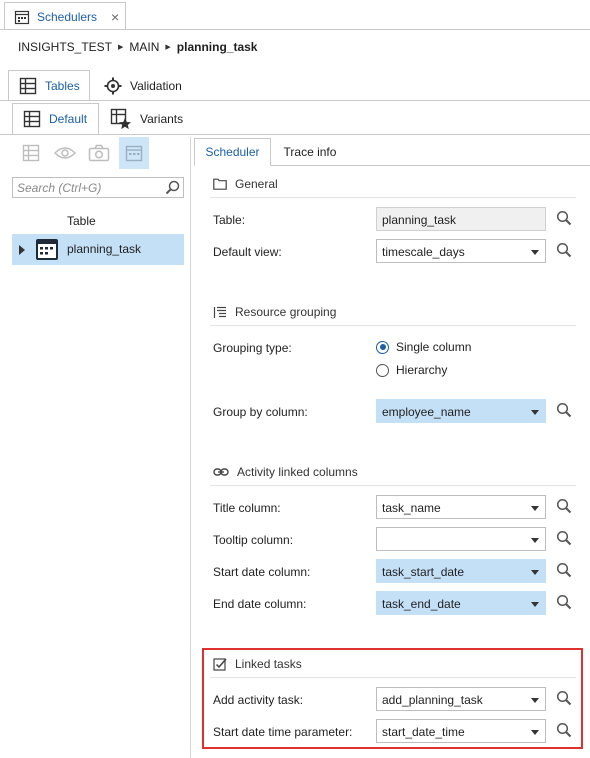 The width and height of the screenshot is (590, 758). Describe the element at coordinates (220, 184) in the screenshot. I see `folder-icon` at that location.